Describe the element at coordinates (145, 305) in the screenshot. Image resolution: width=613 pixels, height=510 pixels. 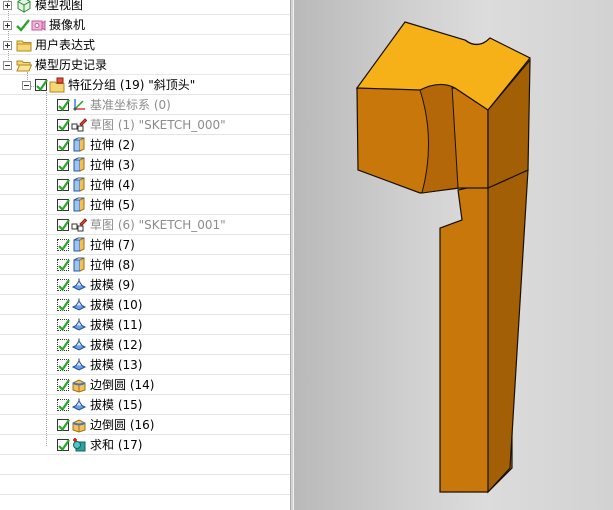
I see `tree-row-draft-10: 拔模 (10)` at that location.